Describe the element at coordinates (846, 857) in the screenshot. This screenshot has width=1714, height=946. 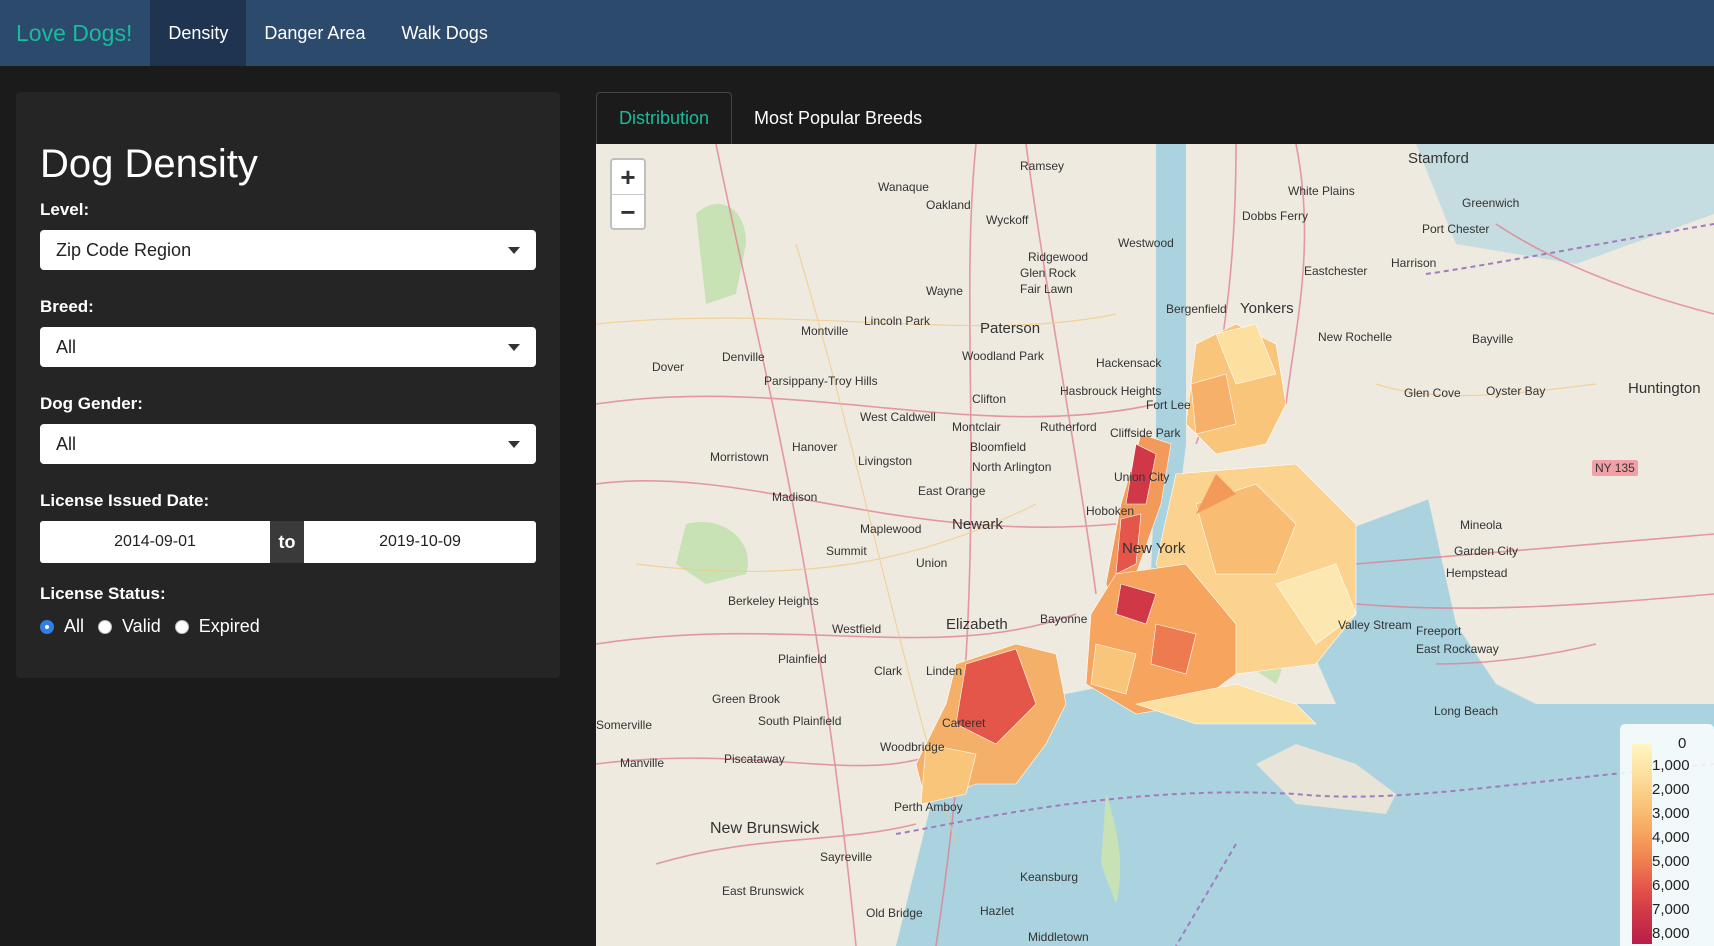
I see `map-place-label: Sayreville` at that location.